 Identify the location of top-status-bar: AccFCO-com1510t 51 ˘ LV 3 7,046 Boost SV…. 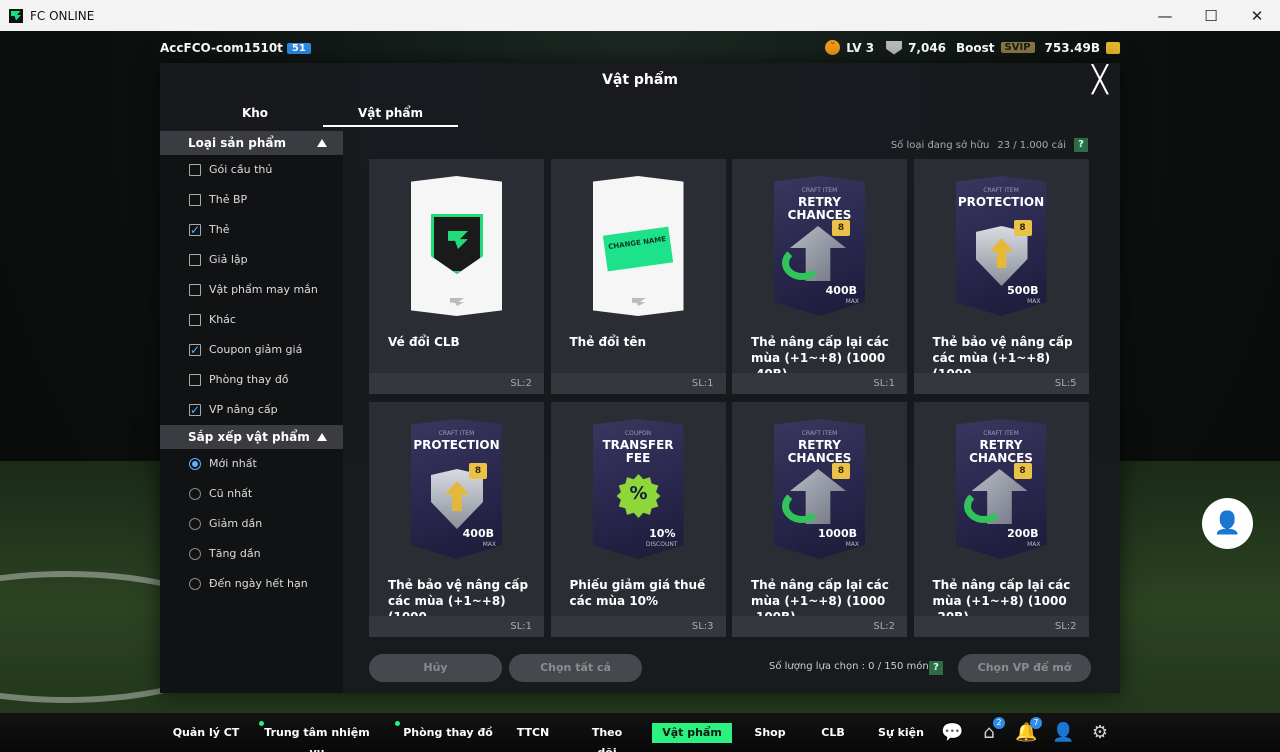
(640, 49).